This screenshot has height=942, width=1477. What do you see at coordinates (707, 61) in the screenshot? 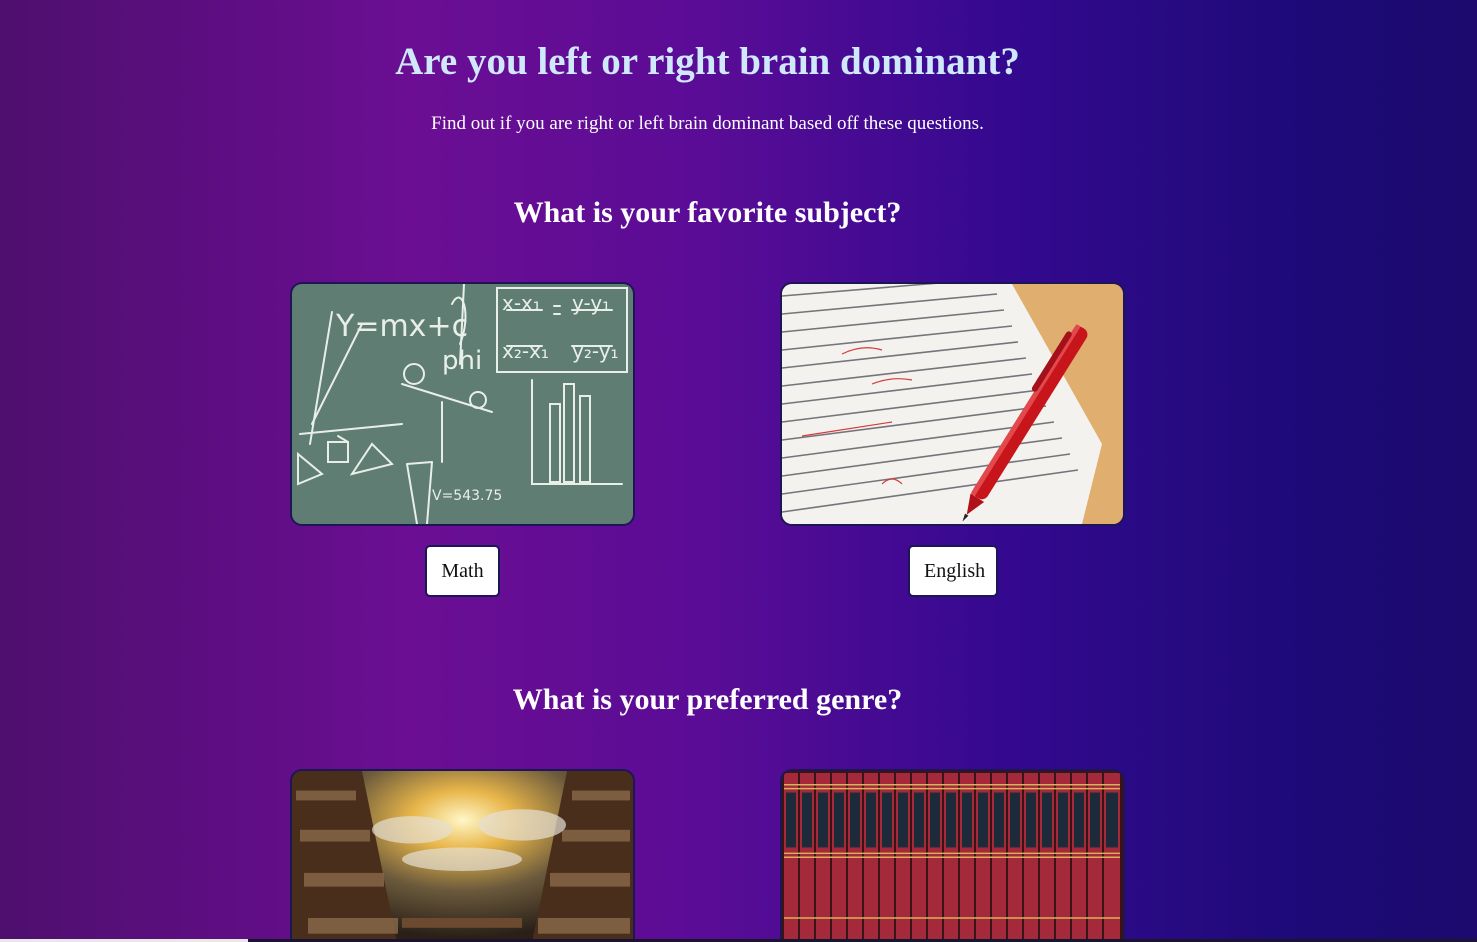
I see `page-title: Are you left or right brain dominant?` at bounding box center [707, 61].